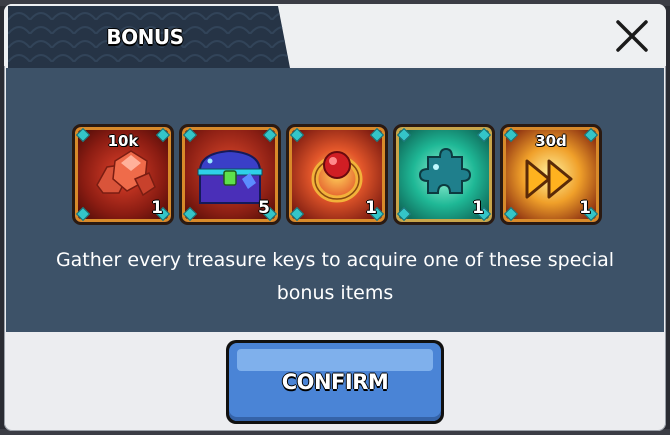  I want to click on item-count: 5, so click(264, 208).